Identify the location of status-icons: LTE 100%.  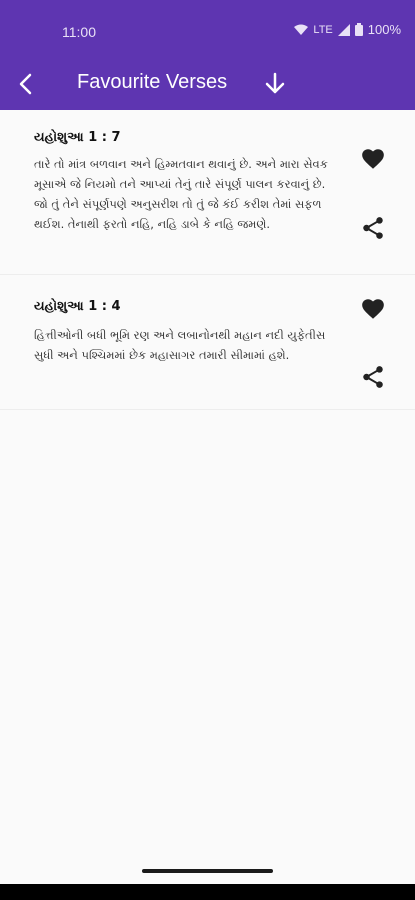
(347, 29).